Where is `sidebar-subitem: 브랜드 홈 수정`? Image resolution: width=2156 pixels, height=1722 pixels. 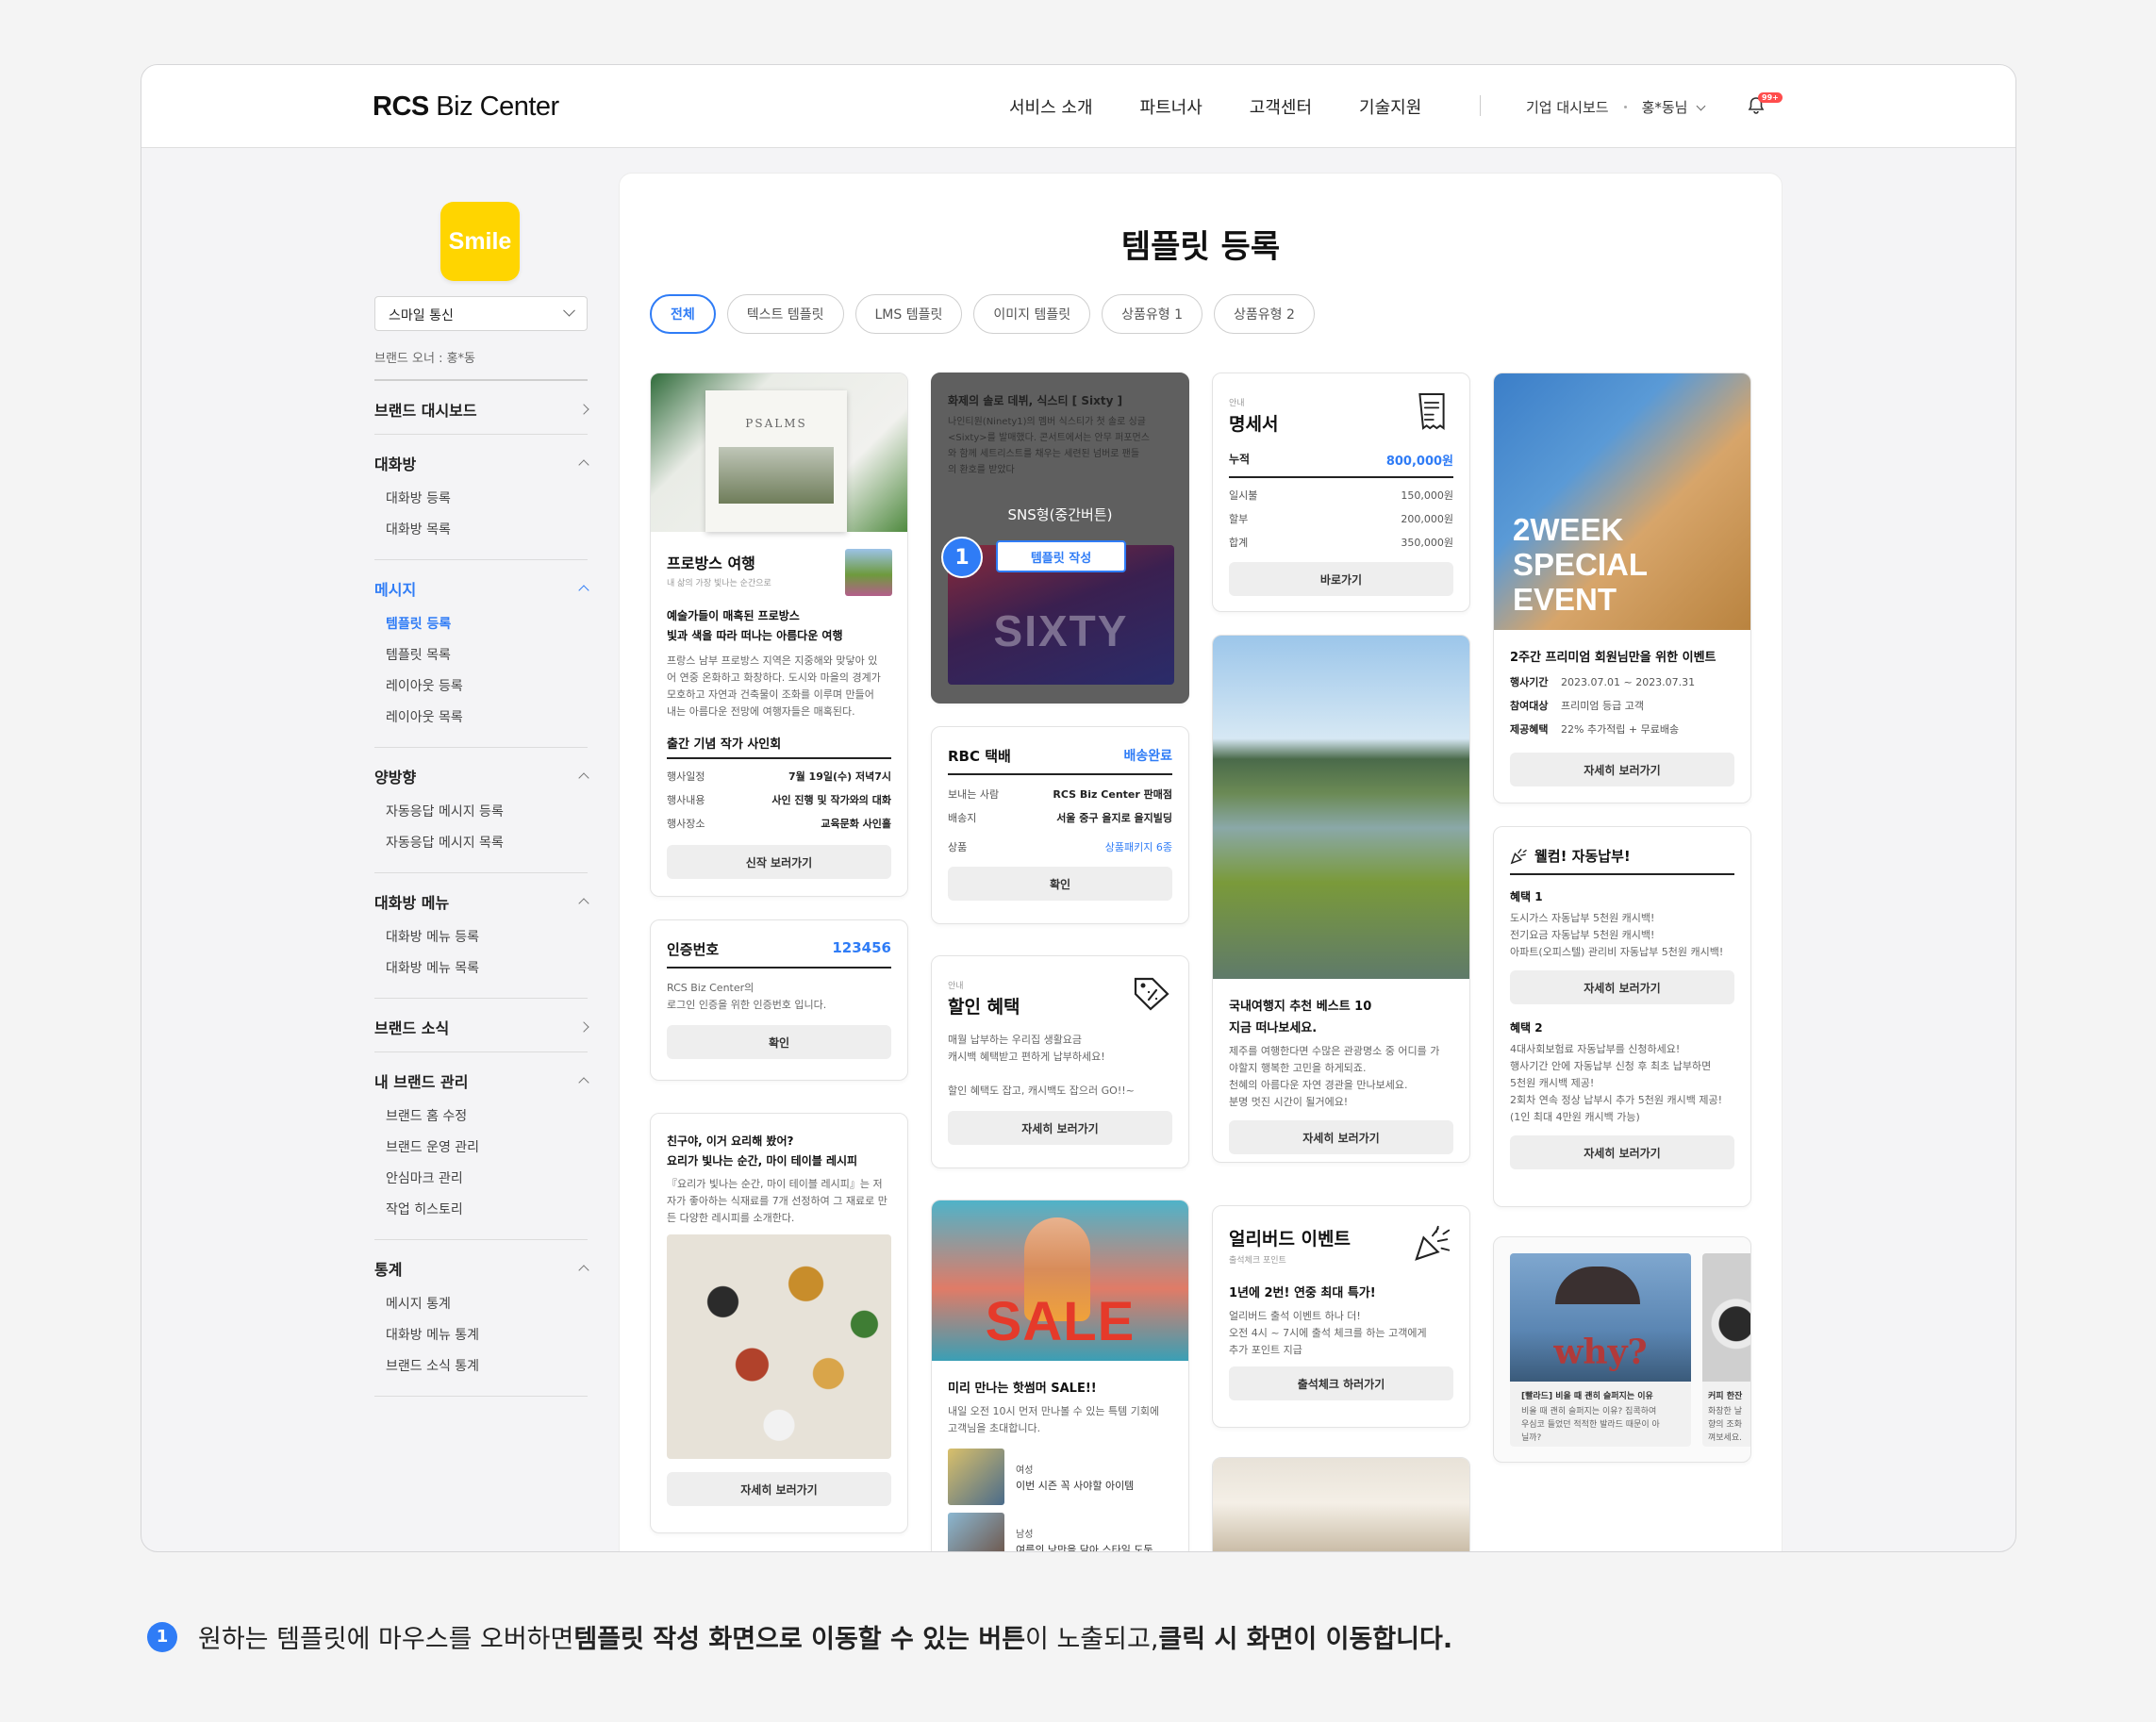
sidebar-subitem: 브랜드 홈 수정 is located at coordinates (487, 1117).